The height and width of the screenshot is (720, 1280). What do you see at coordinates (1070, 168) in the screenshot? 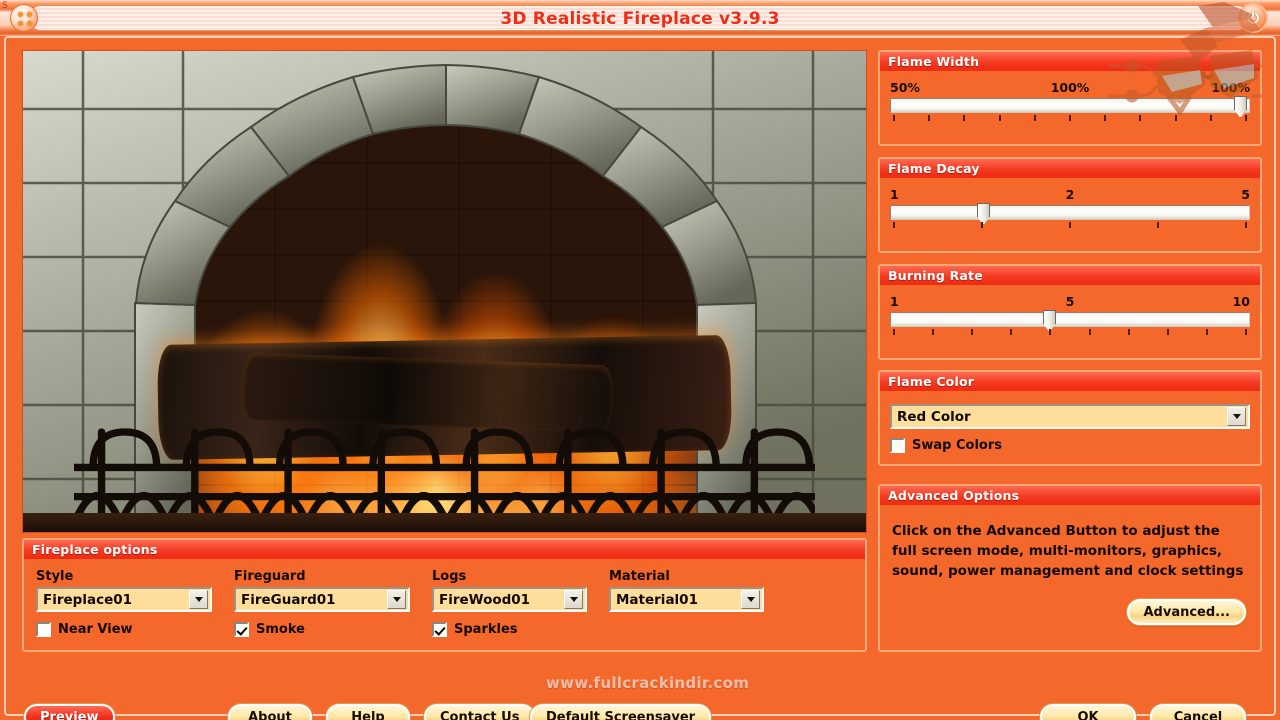
I see `group-title-flame-decay: Flame Decay` at bounding box center [1070, 168].